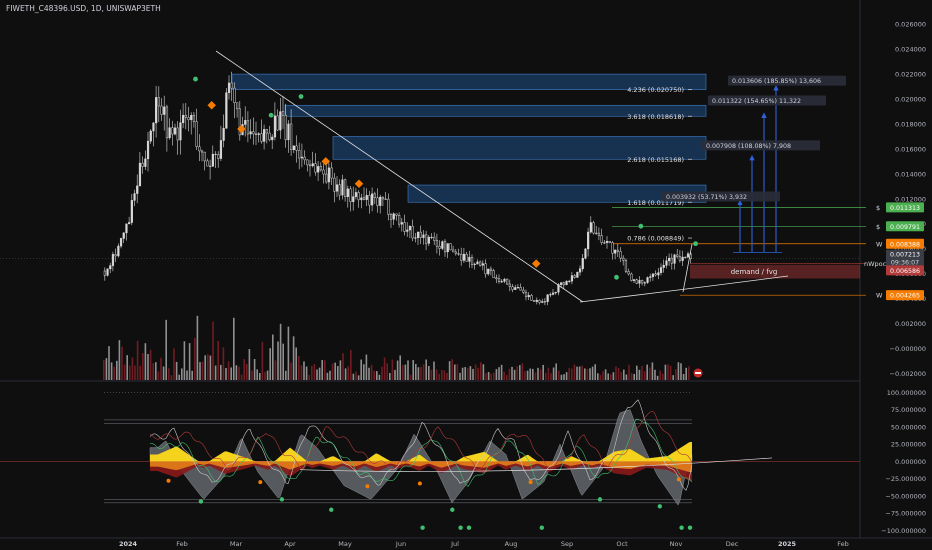 The height and width of the screenshot is (550, 932). Describe the element at coordinates (290, 544) in the screenshot. I see `time-tick-label: Apr` at that location.